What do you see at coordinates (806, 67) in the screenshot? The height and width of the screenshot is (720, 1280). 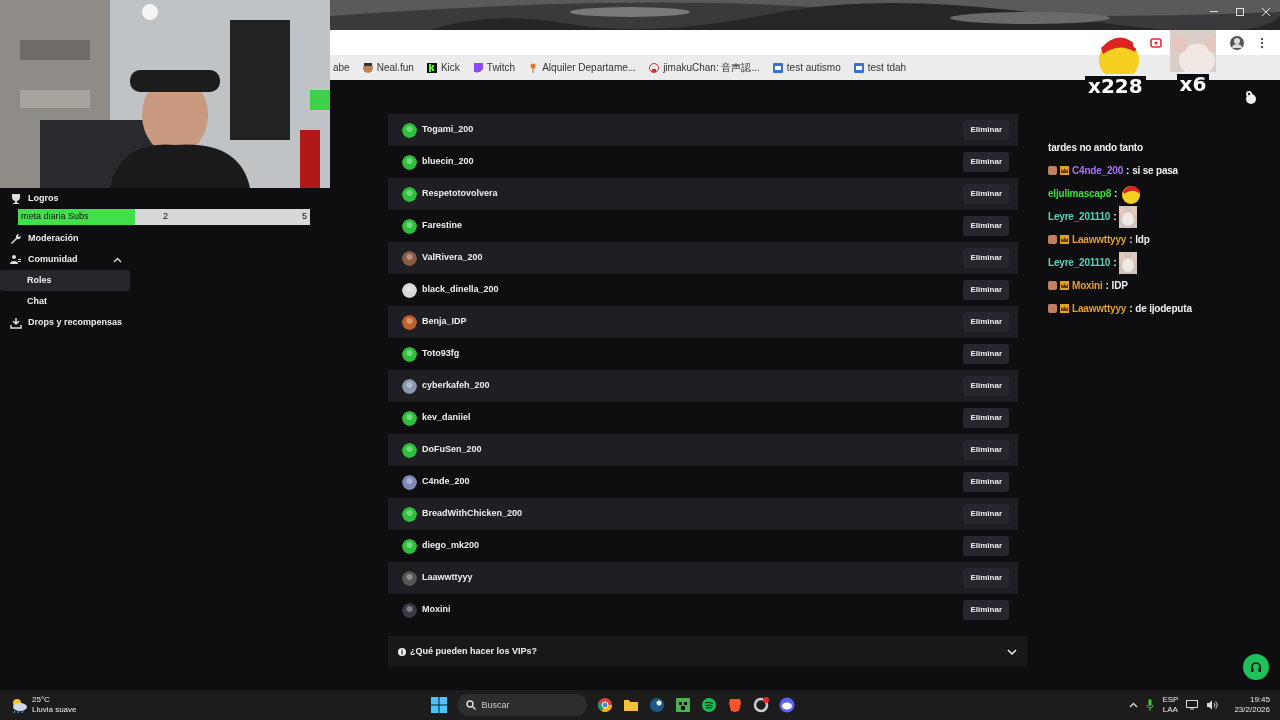 I see `bookmark-link: test autismo` at bounding box center [806, 67].